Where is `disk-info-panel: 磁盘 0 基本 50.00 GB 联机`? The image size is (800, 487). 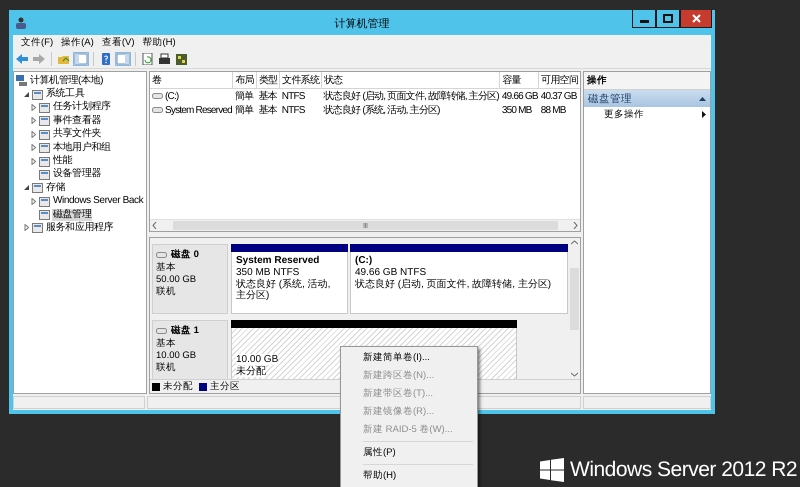 disk-info-panel: 磁盘 0 基本 50.00 GB 联机 is located at coordinates (190, 279).